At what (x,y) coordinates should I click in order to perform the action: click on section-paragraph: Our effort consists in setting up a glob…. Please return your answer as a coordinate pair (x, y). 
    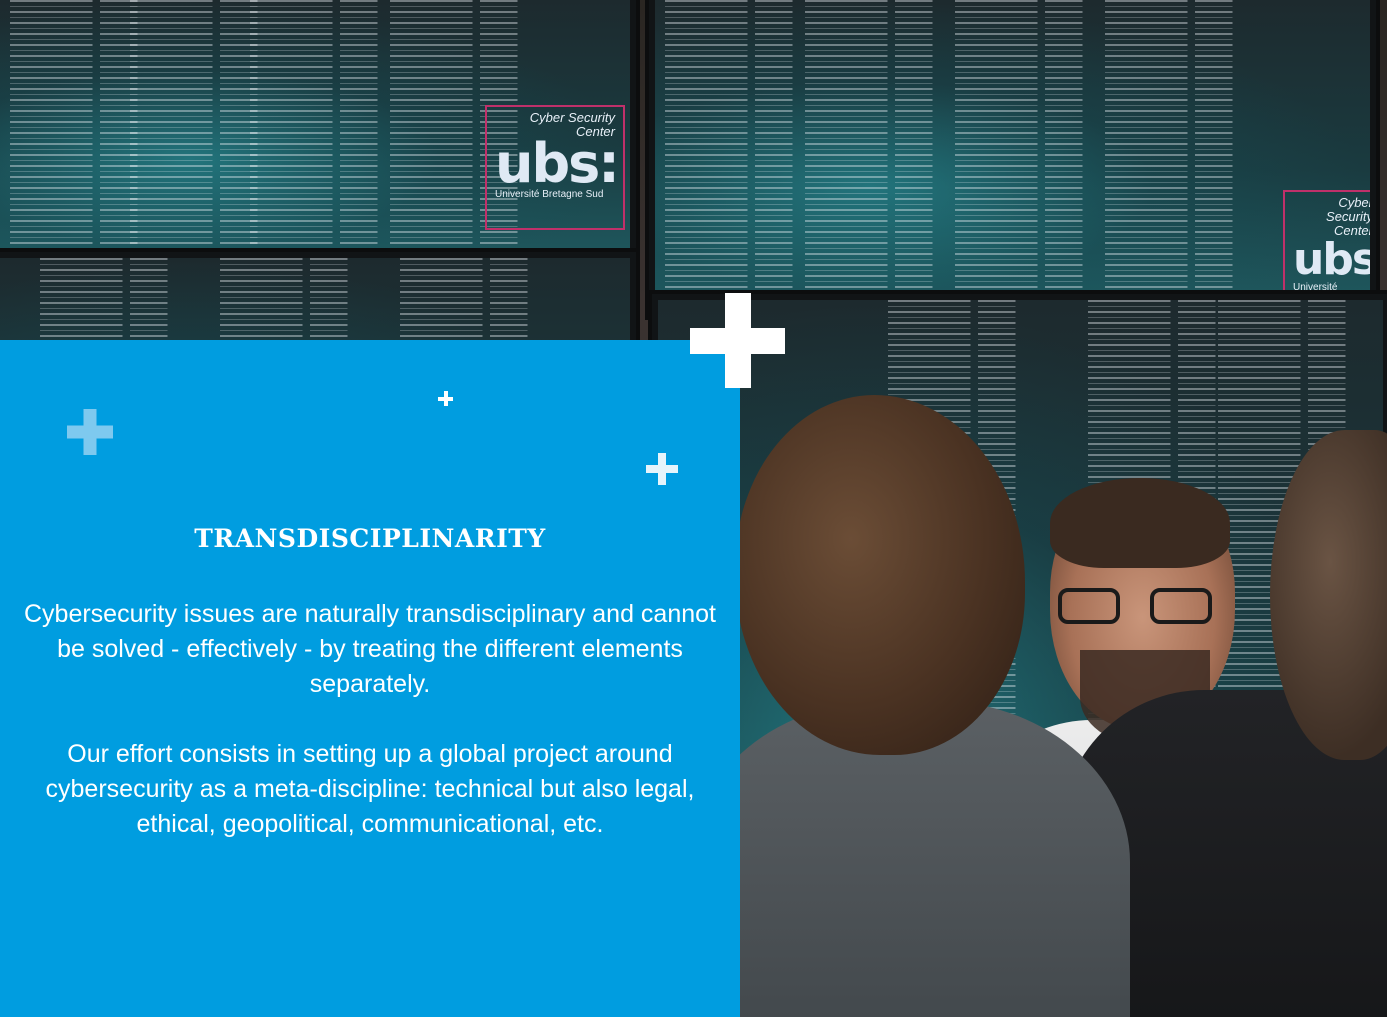
    Looking at the image, I should click on (370, 789).